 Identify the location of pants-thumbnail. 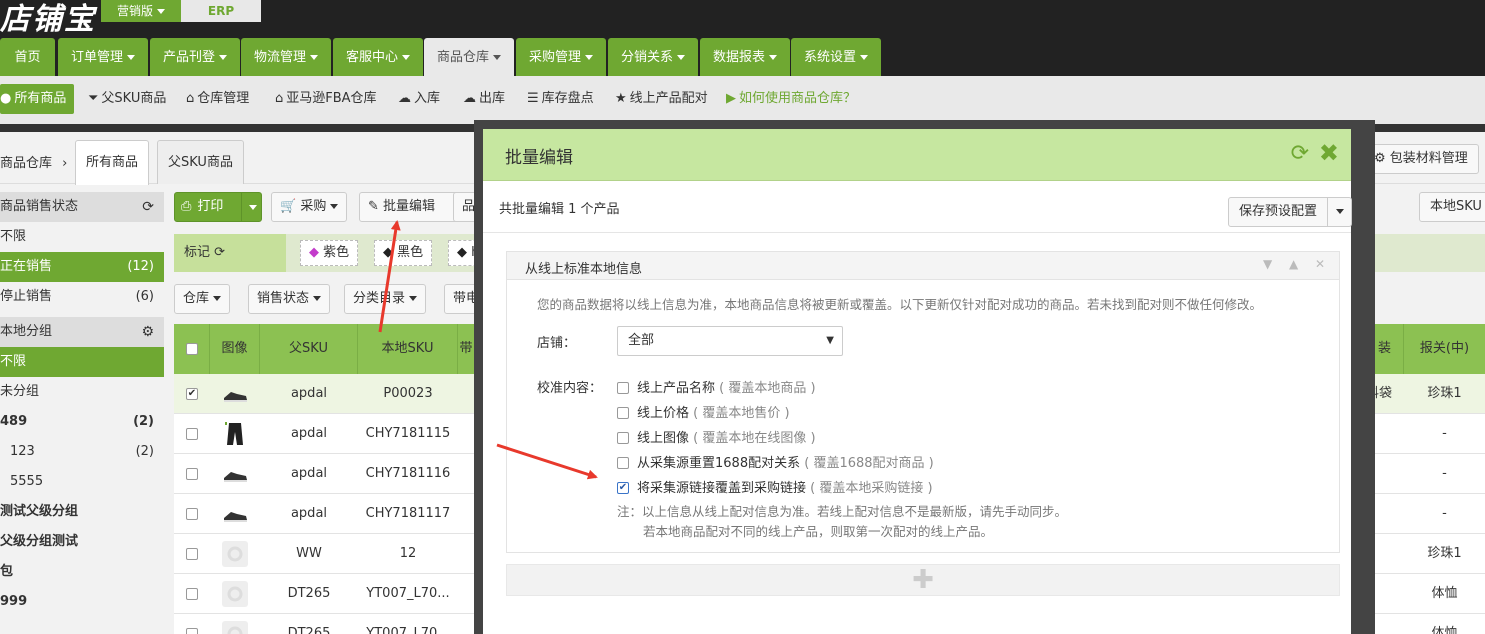
(235, 434).